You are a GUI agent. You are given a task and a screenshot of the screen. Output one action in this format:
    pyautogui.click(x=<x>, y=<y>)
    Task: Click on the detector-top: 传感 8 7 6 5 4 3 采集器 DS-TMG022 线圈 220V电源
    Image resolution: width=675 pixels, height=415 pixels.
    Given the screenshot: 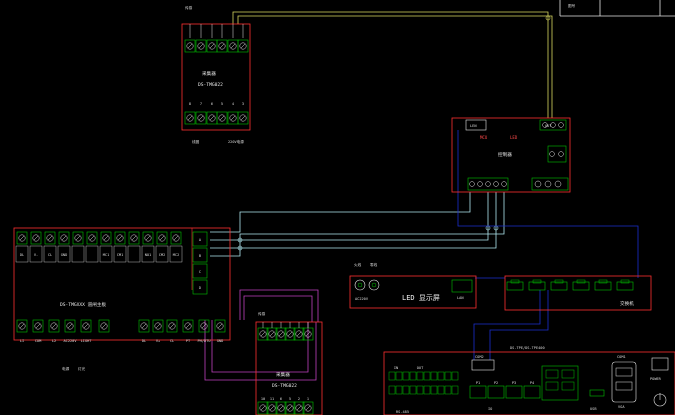 What is the action you would take?
    pyautogui.click(x=216, y=74)
    